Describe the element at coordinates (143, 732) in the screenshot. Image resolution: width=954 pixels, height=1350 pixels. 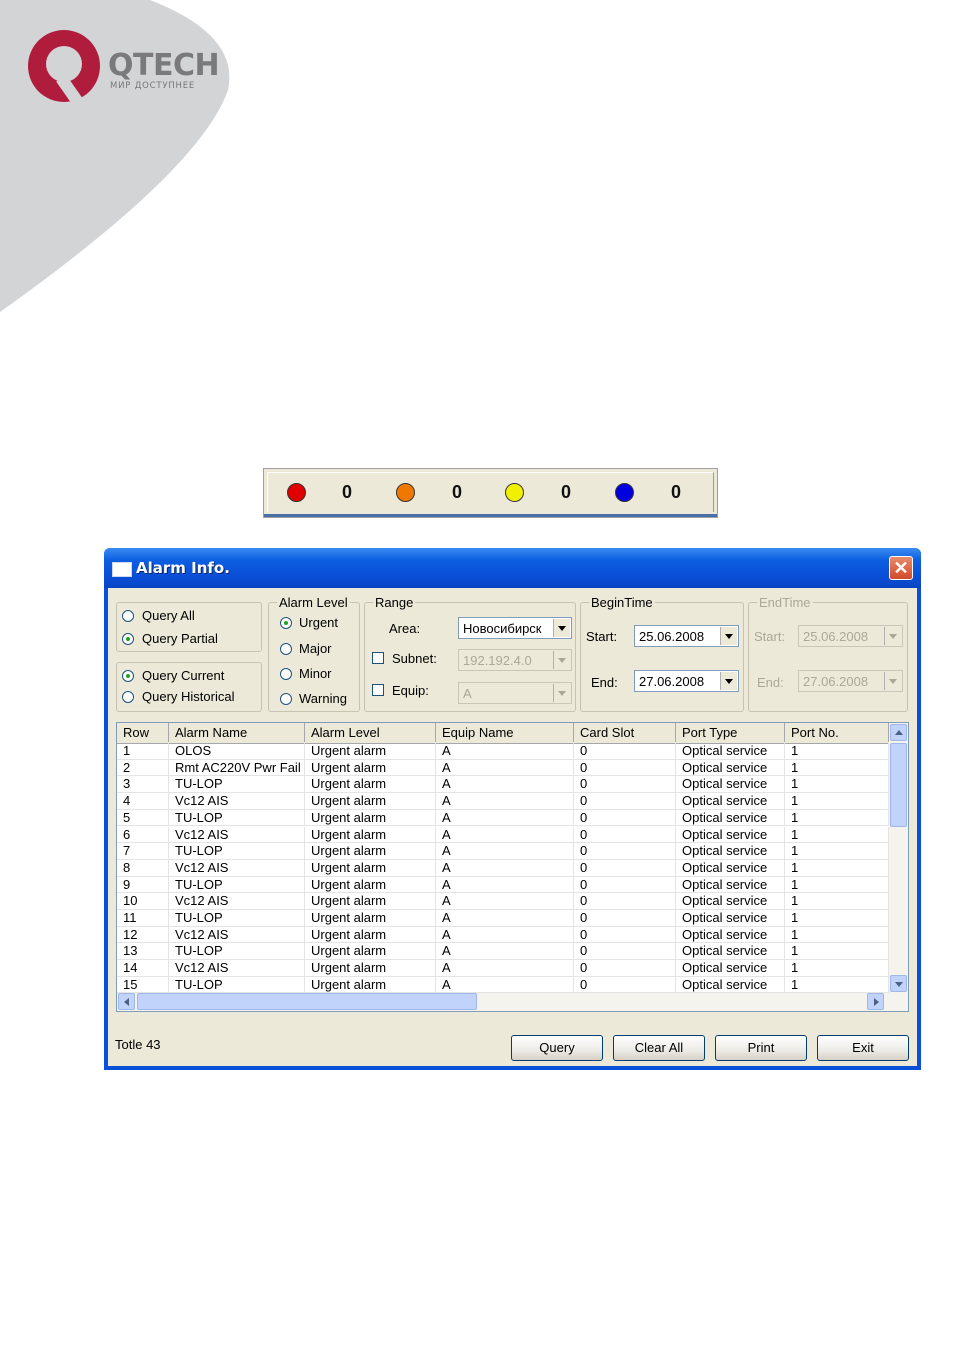
I see `column-header: Row` at that location.